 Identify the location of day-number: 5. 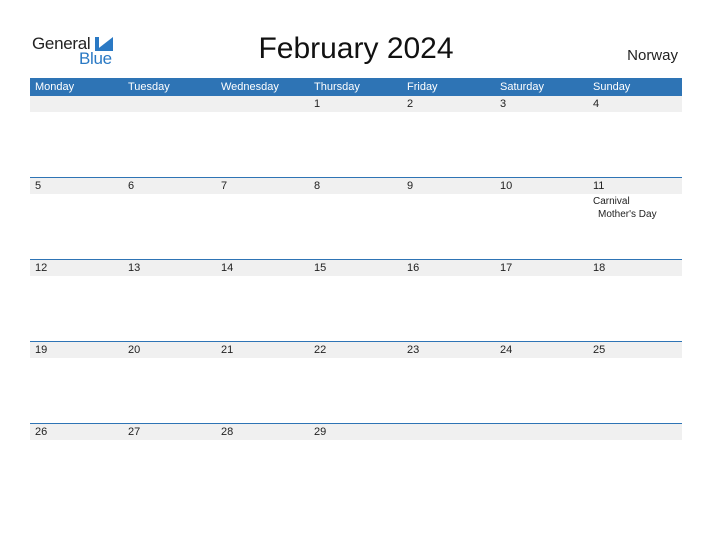
(38, 186).